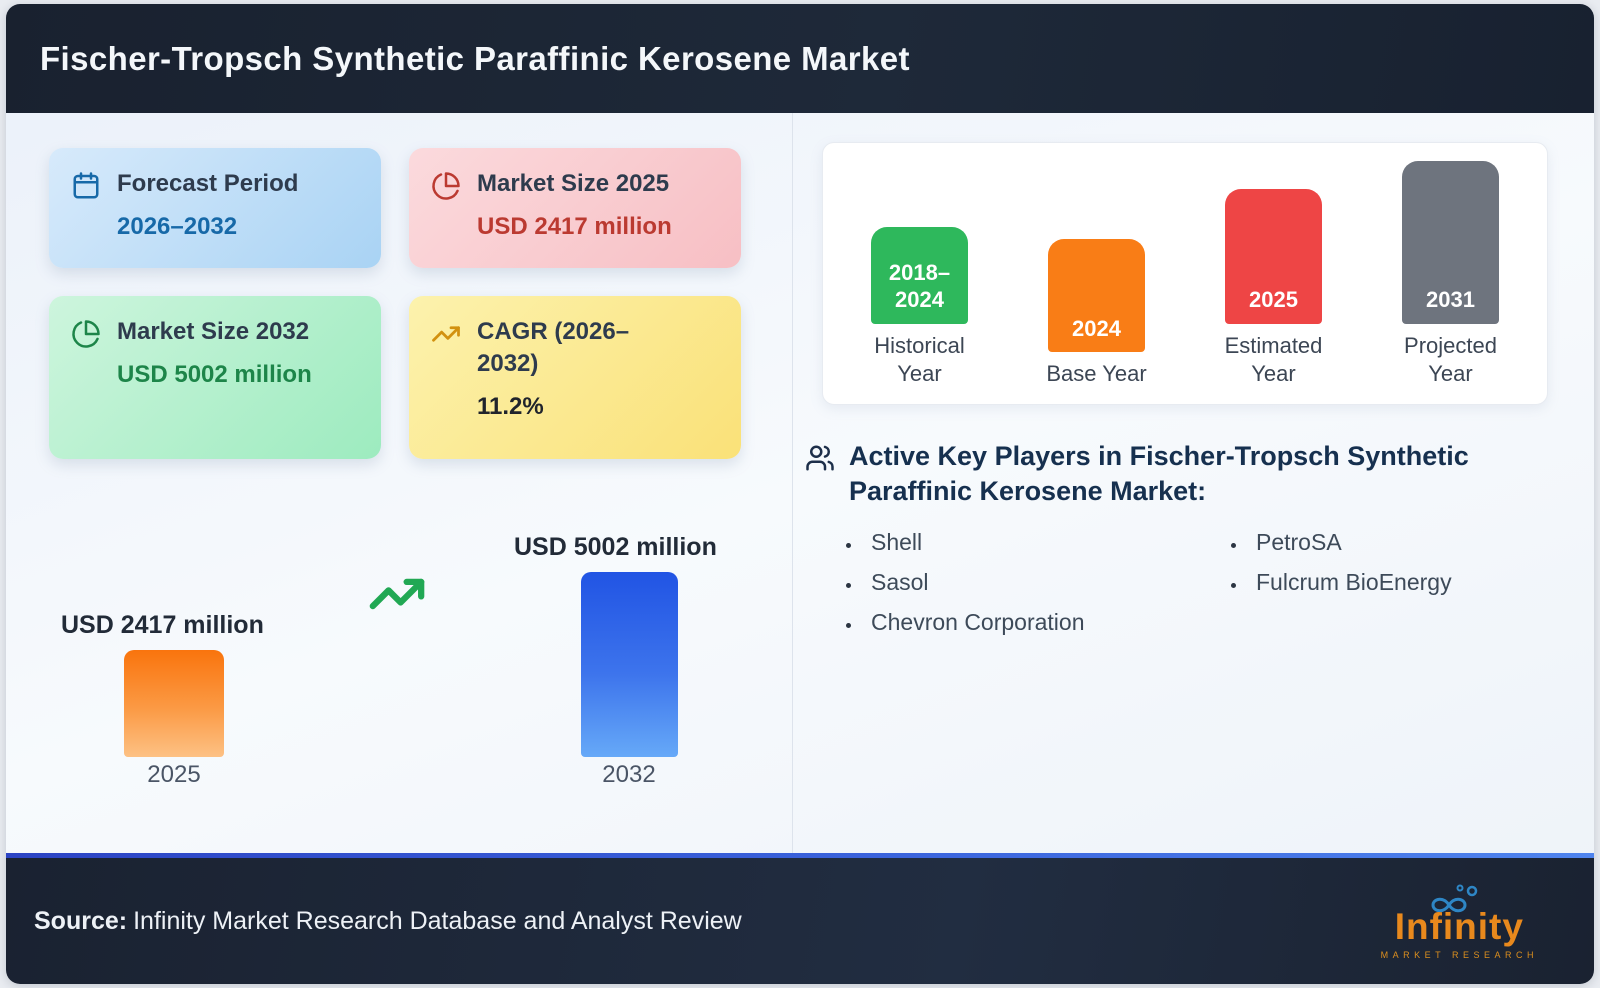 The width and height of the screenshot is (1600, 988). Describe the element at coordinates (575, 208) in the screenshot. I see `card-market-size-2025: Market Size 2025 USD 2417 million` at that location.